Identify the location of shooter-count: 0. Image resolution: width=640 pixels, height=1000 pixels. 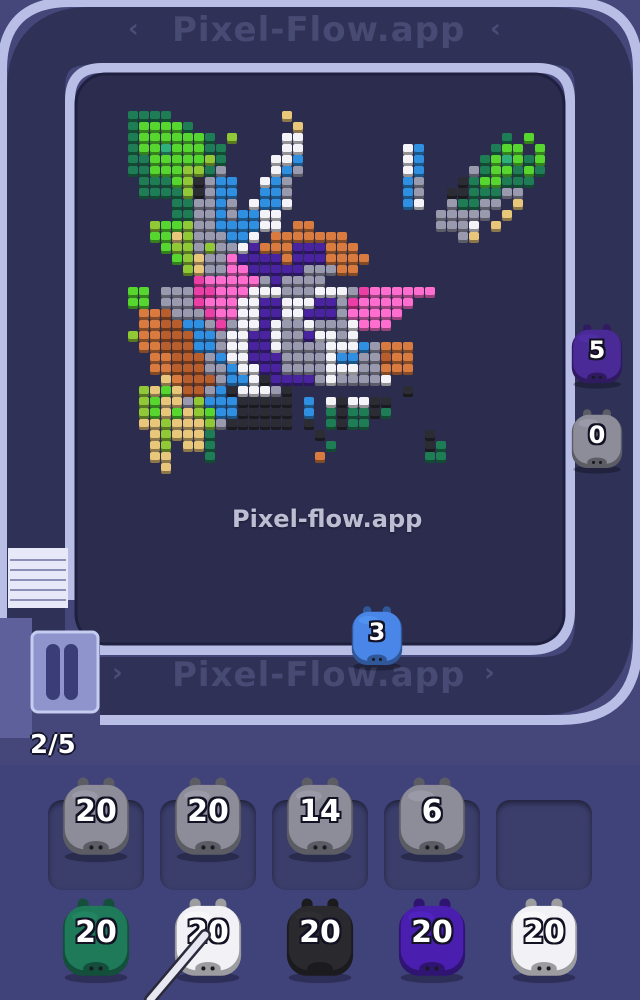
(597, 435).